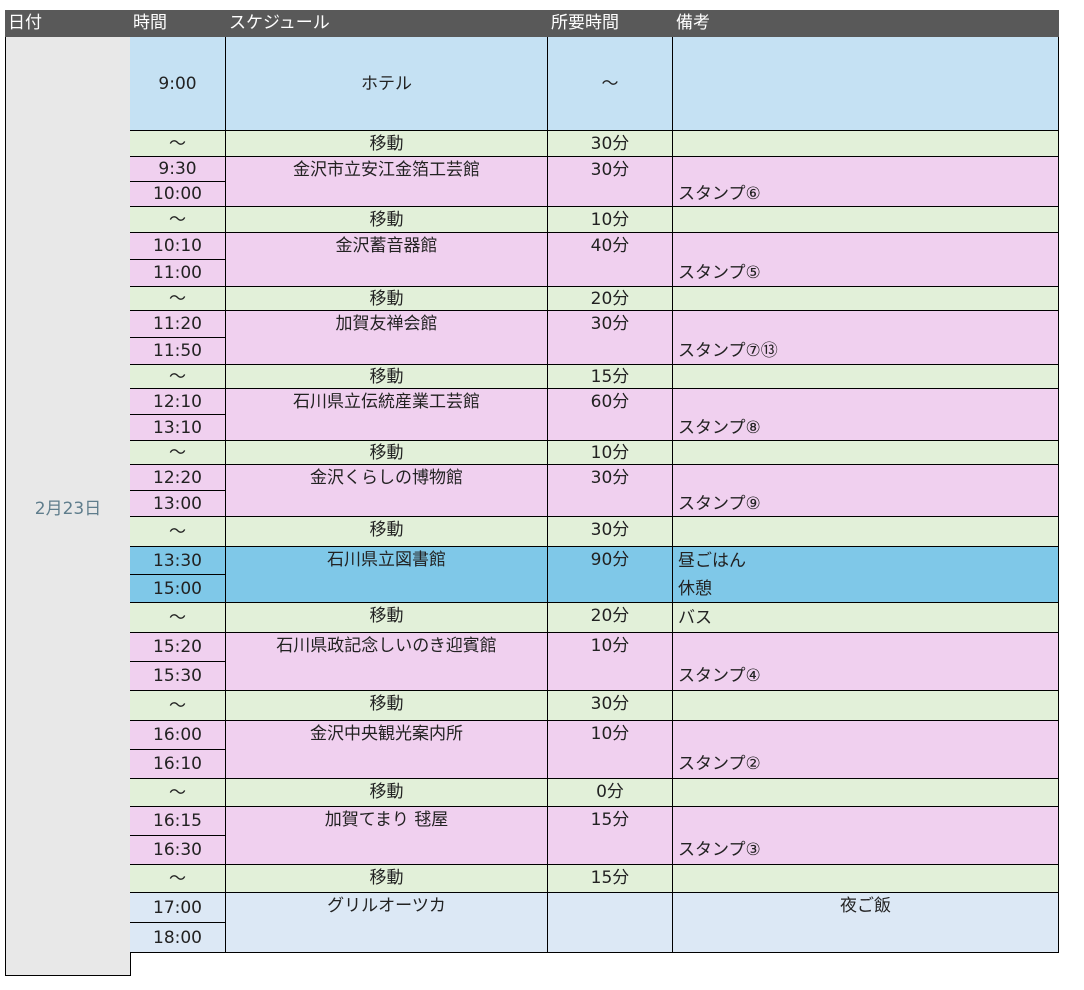  What do you see at coordinates (719, 428) in the screenshot?
I see `notes-text: スタンプ⑧` at bounding box center [719, 428].